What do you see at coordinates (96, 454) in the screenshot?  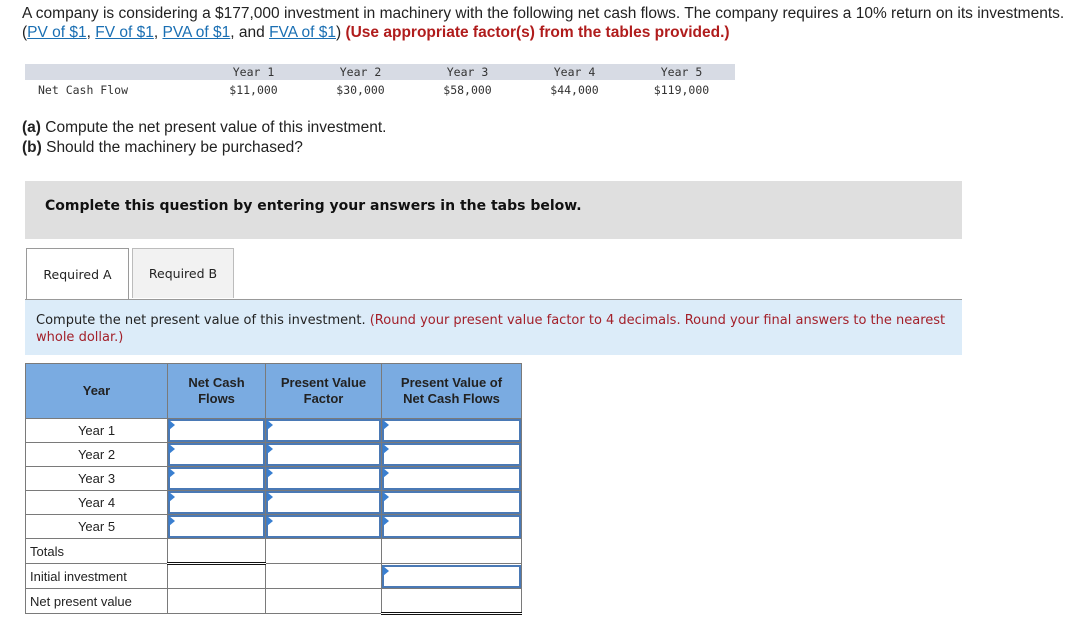 I see `year-label: Year 2` at bounding box center [96, 454].